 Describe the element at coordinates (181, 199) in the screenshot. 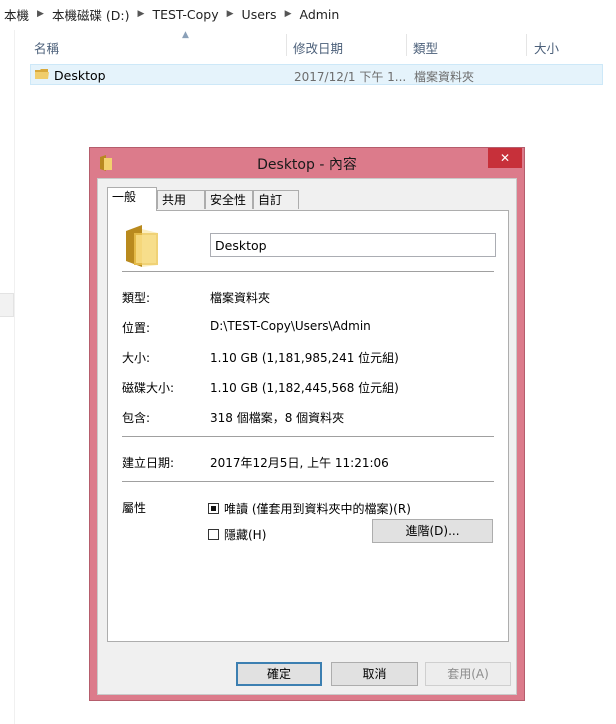

I see `tab-sharing: 共用` at that location.